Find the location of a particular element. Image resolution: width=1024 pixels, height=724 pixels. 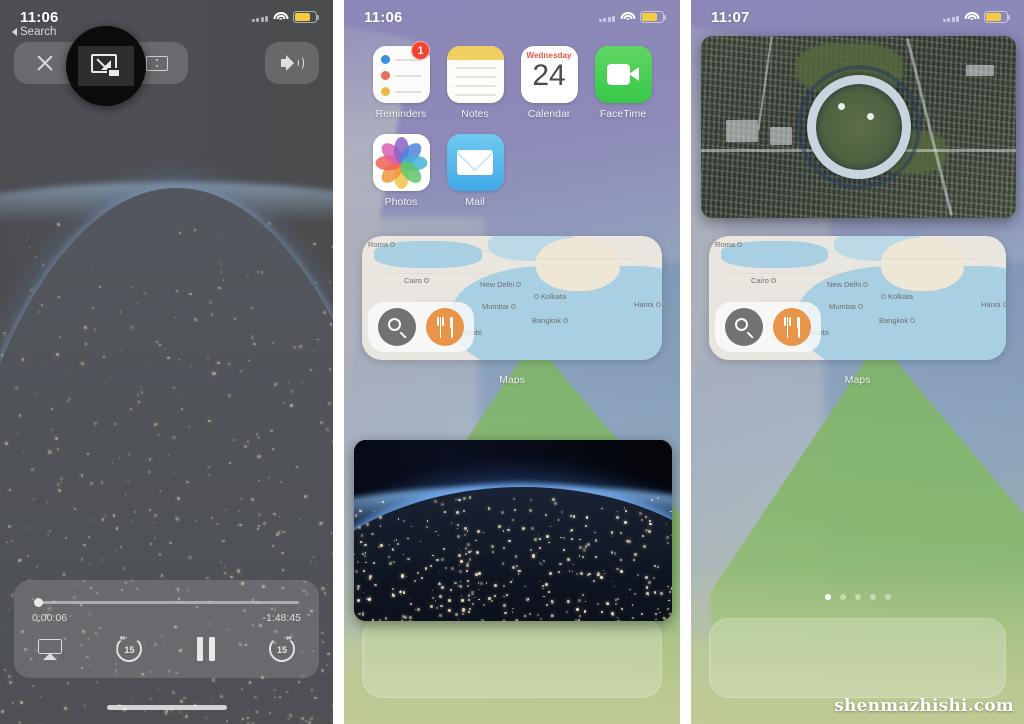

app-label: Mail is located at coordinates (475, 202).